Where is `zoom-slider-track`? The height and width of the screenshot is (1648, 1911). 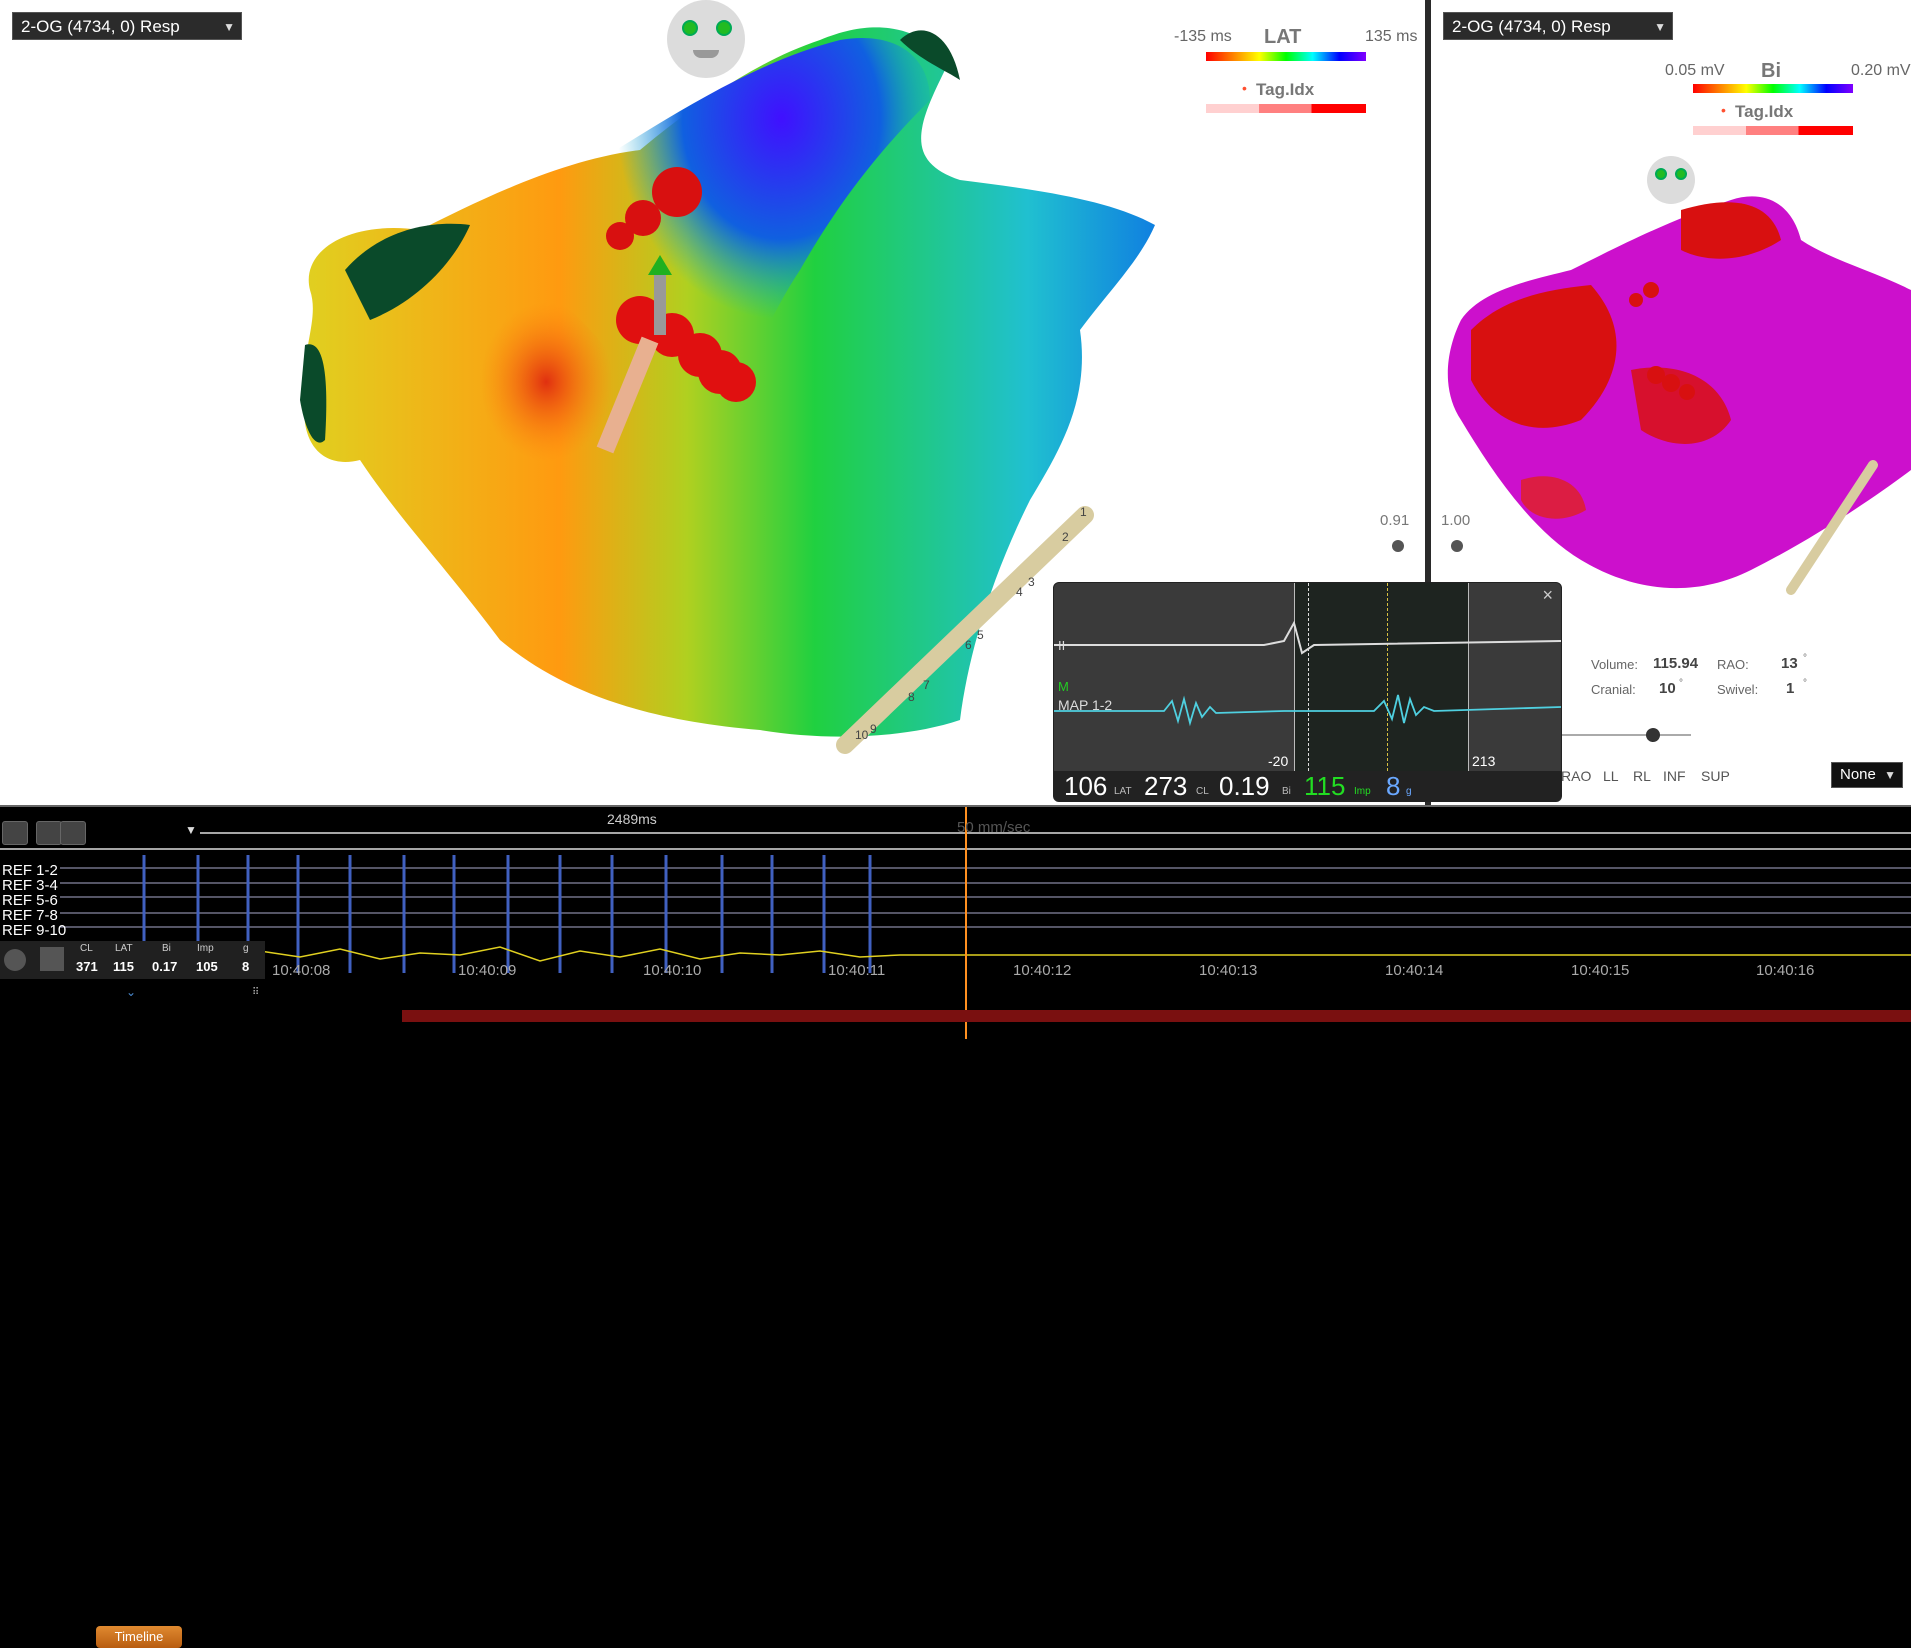 zoom-slider-track is located at coordinates (1626, 735).